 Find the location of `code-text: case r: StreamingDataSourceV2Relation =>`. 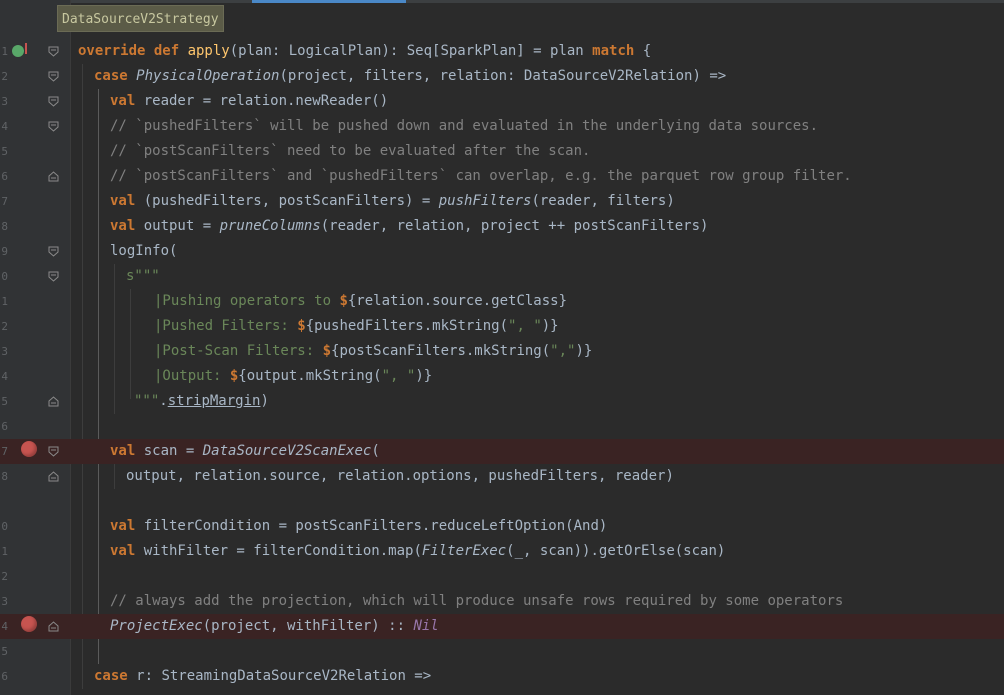

code-text: case r: StreamingDataSourceV2Relation => is located at coordinates (263, 676).